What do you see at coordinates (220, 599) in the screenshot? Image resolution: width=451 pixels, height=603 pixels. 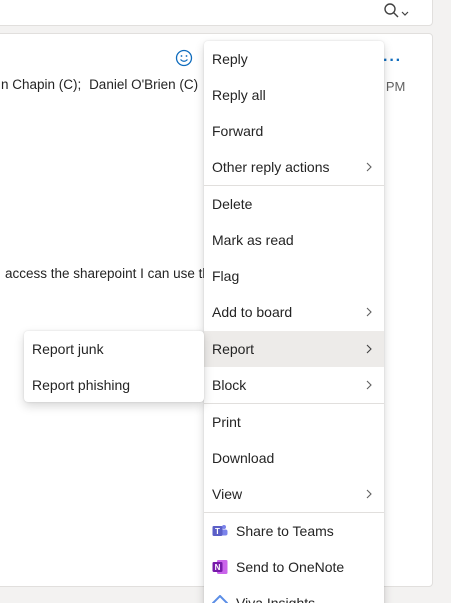 I see `viva-insights-icon` at bounding box center [220, 599].